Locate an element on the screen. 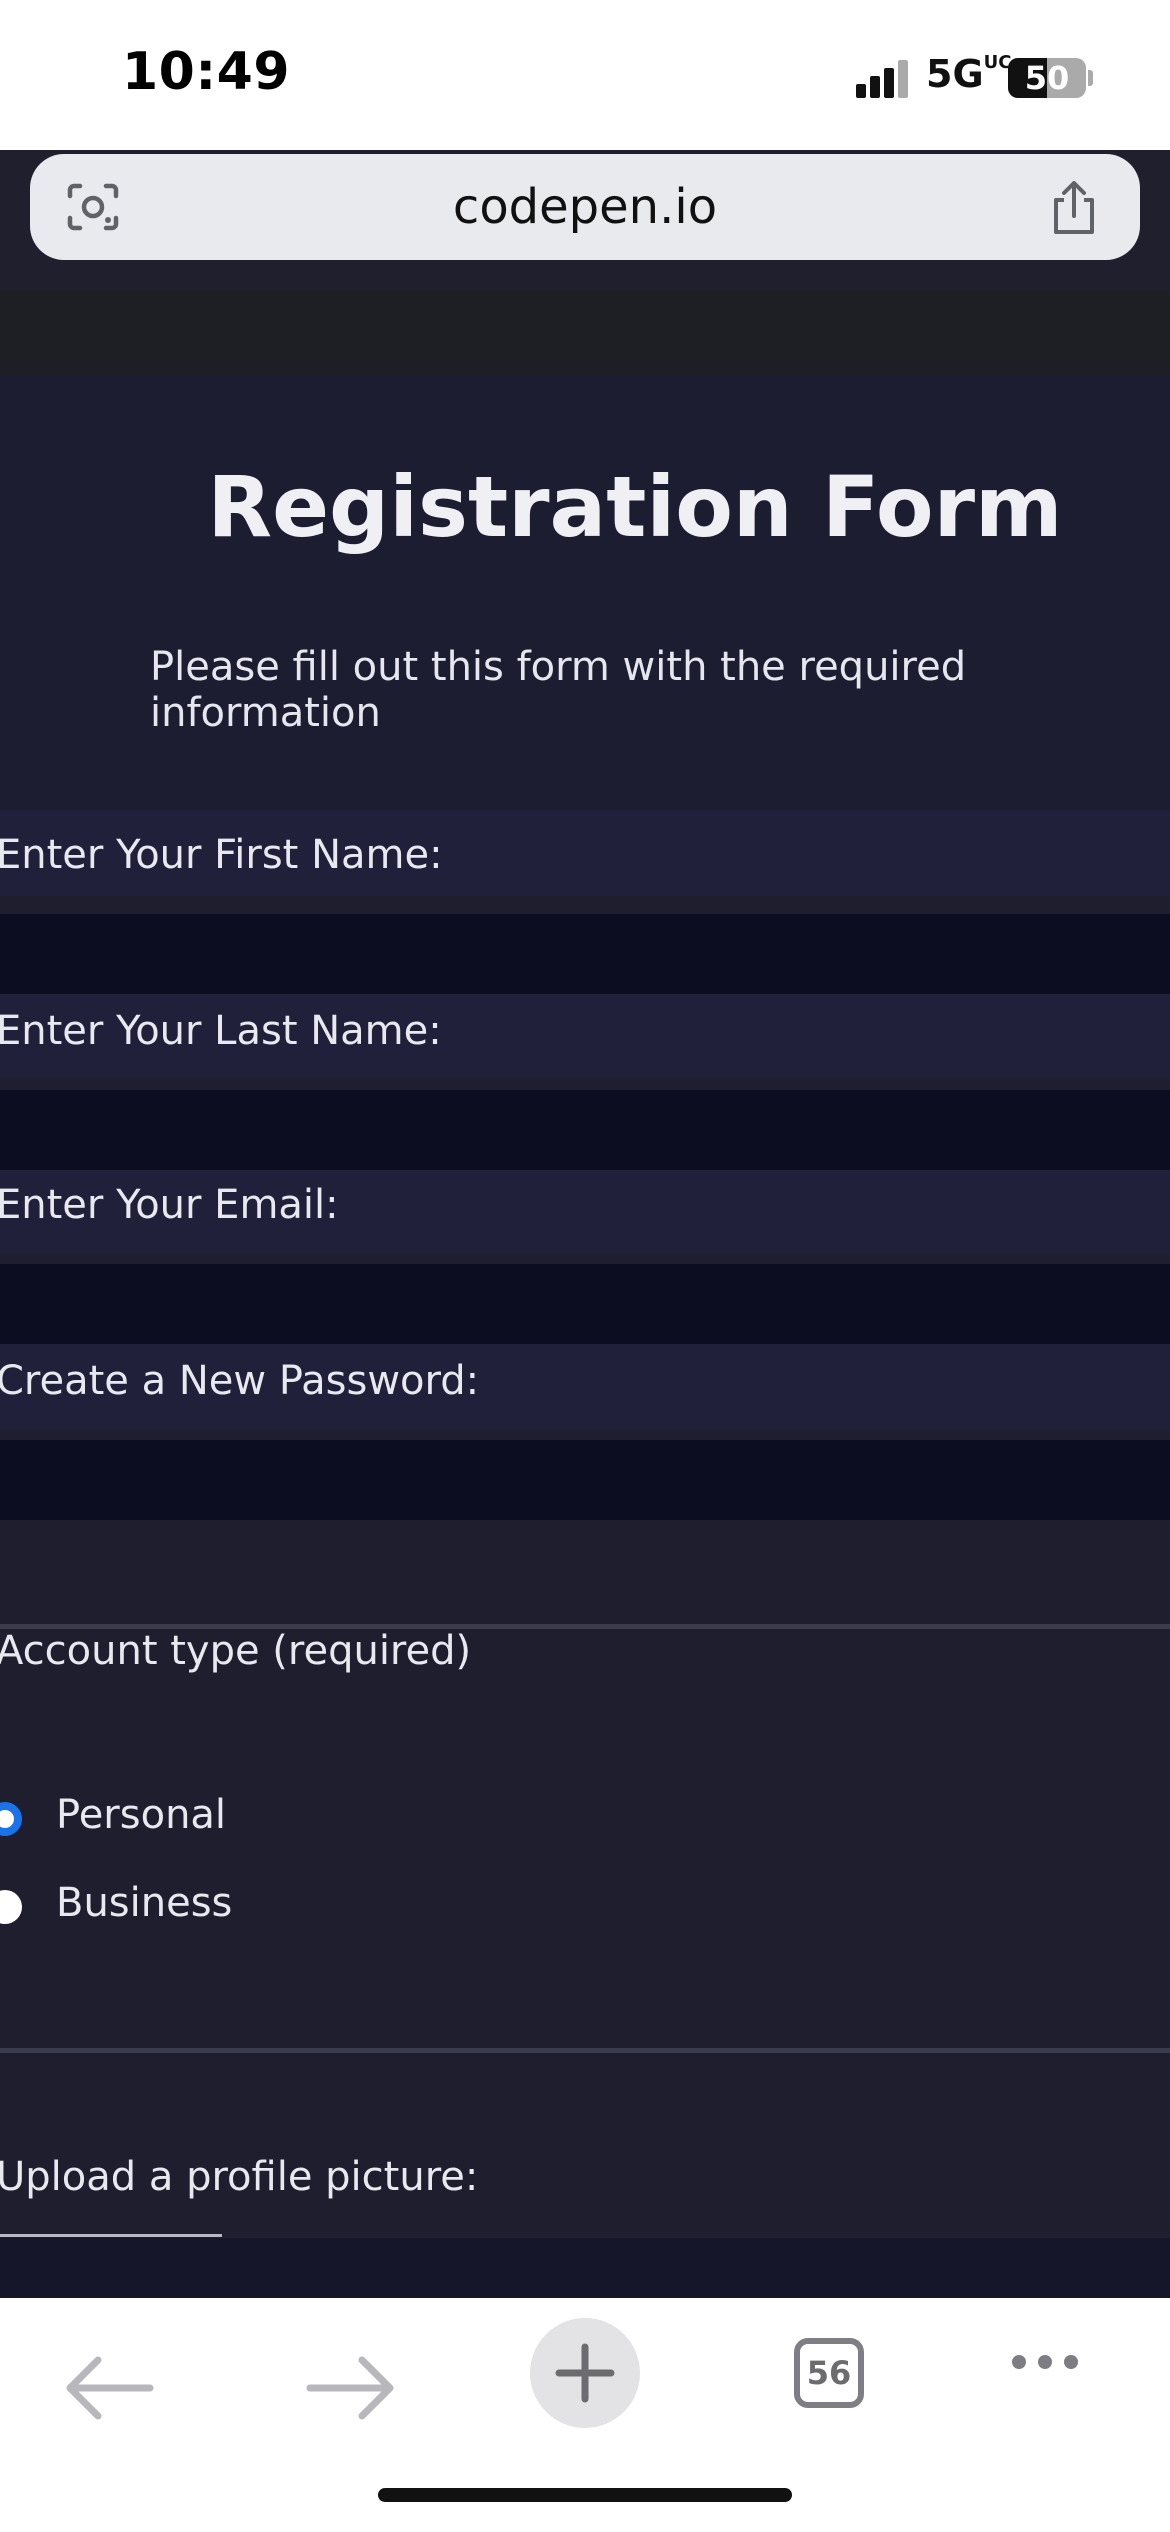  first-name-label: Enter Your First Name: is located at coordinates (221, 855).